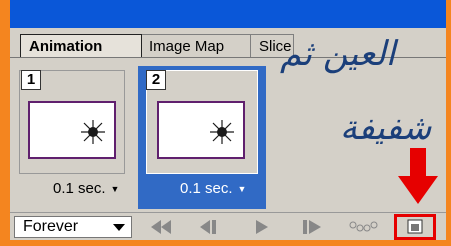 The height and width of the screenshot is (246, 451). Describe the element at coordinates (51, 226) in the screenshot. I see `loop-value: Forever` at that location.